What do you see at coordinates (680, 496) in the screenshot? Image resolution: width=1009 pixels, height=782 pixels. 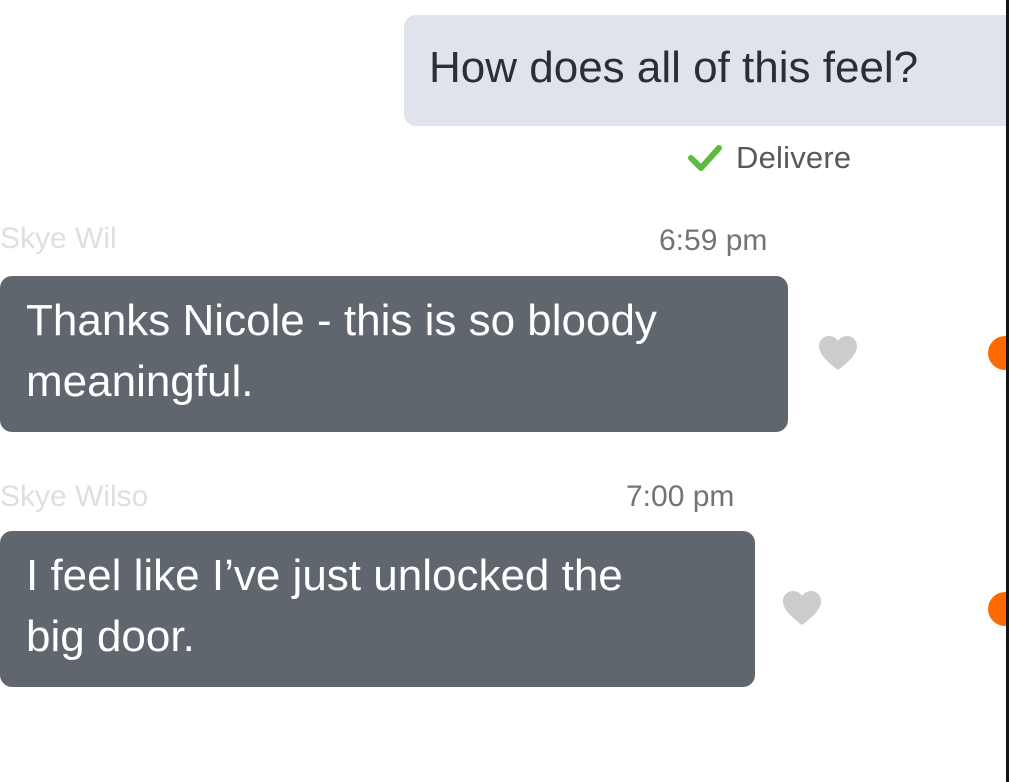 I see `message-time: 7:00 pm` at bounding box center [680, 496].